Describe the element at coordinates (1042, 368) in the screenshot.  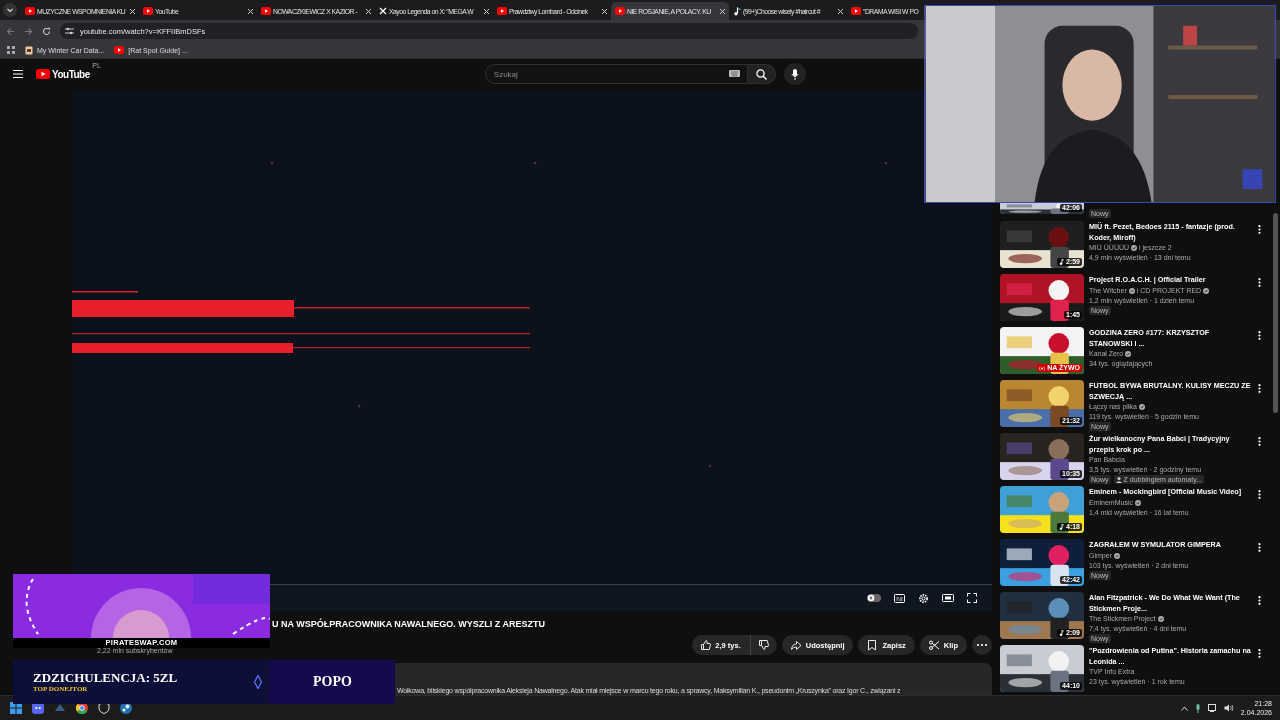
I see `live-icon` at that location.